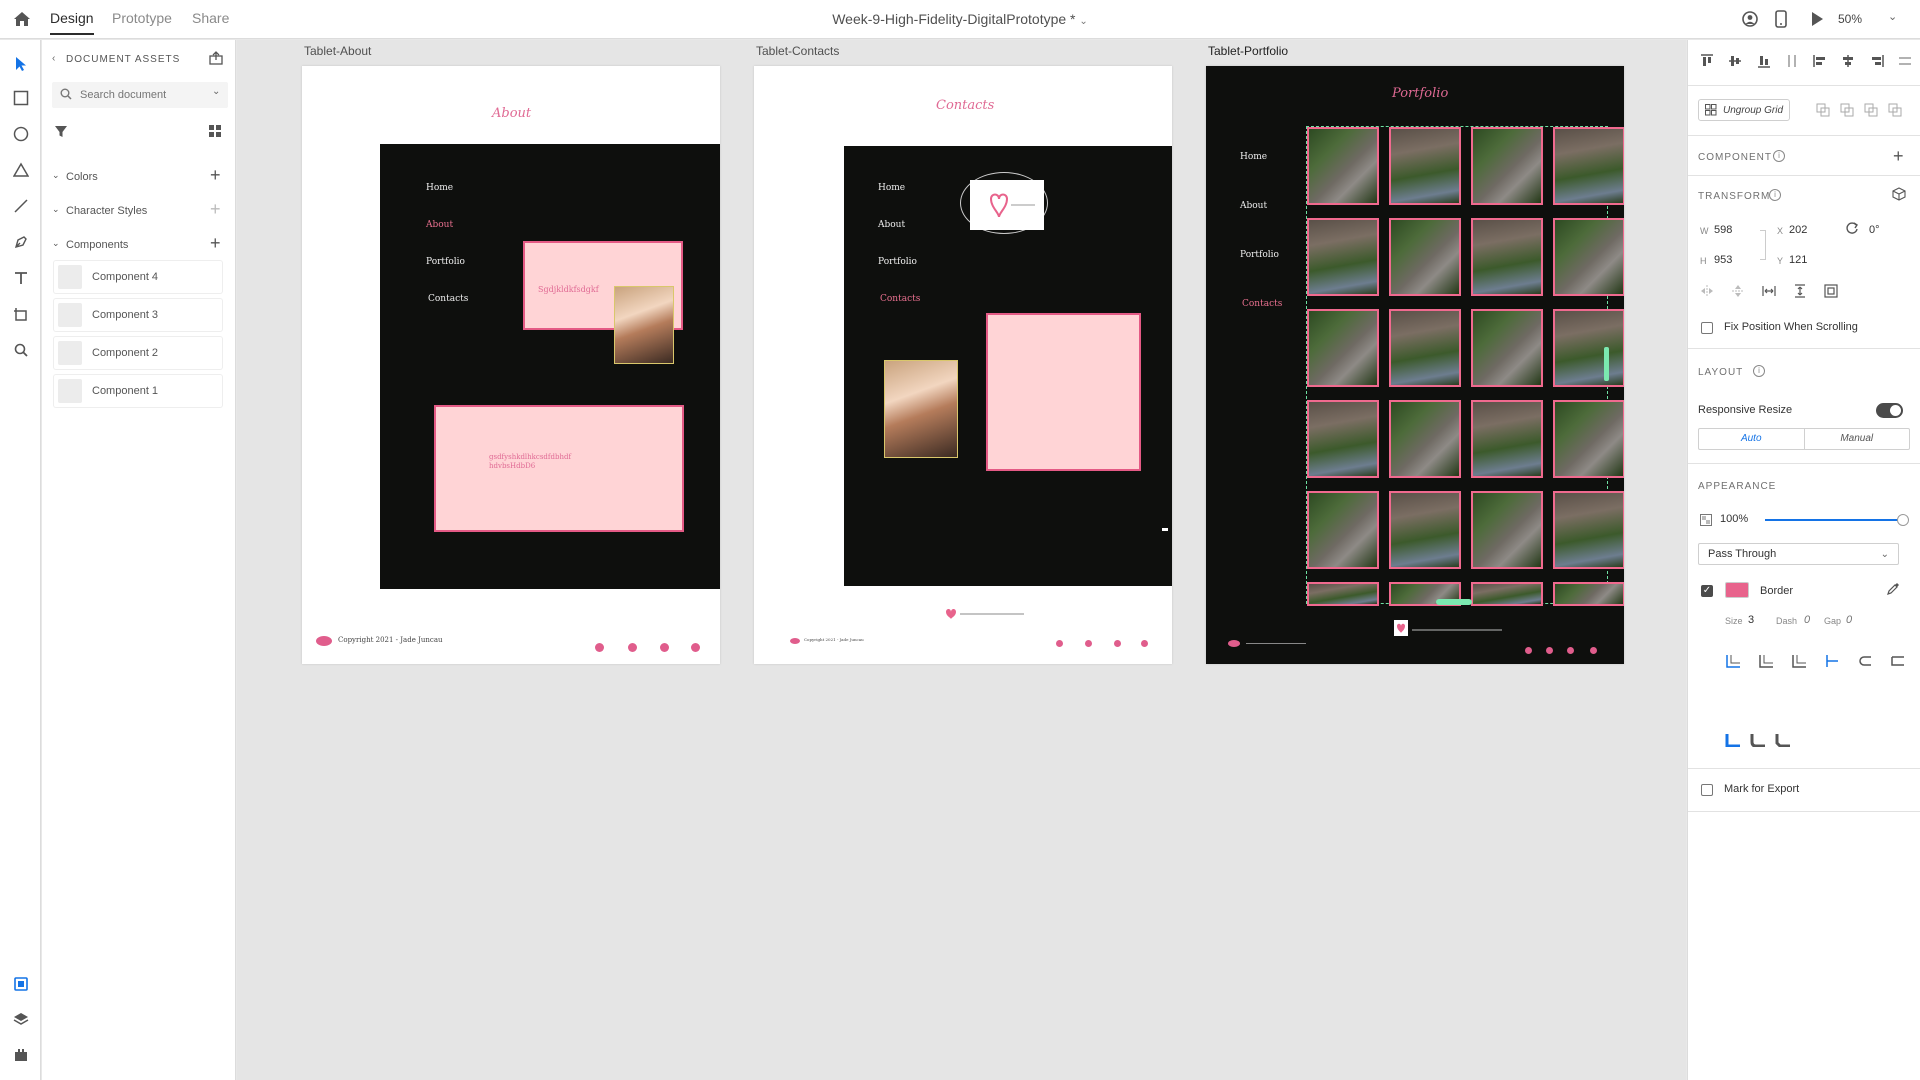 Image resolution: width=1920 pixels, height=1080 pixels. I want to click on join-bevel-icon, so click(1783, 740).